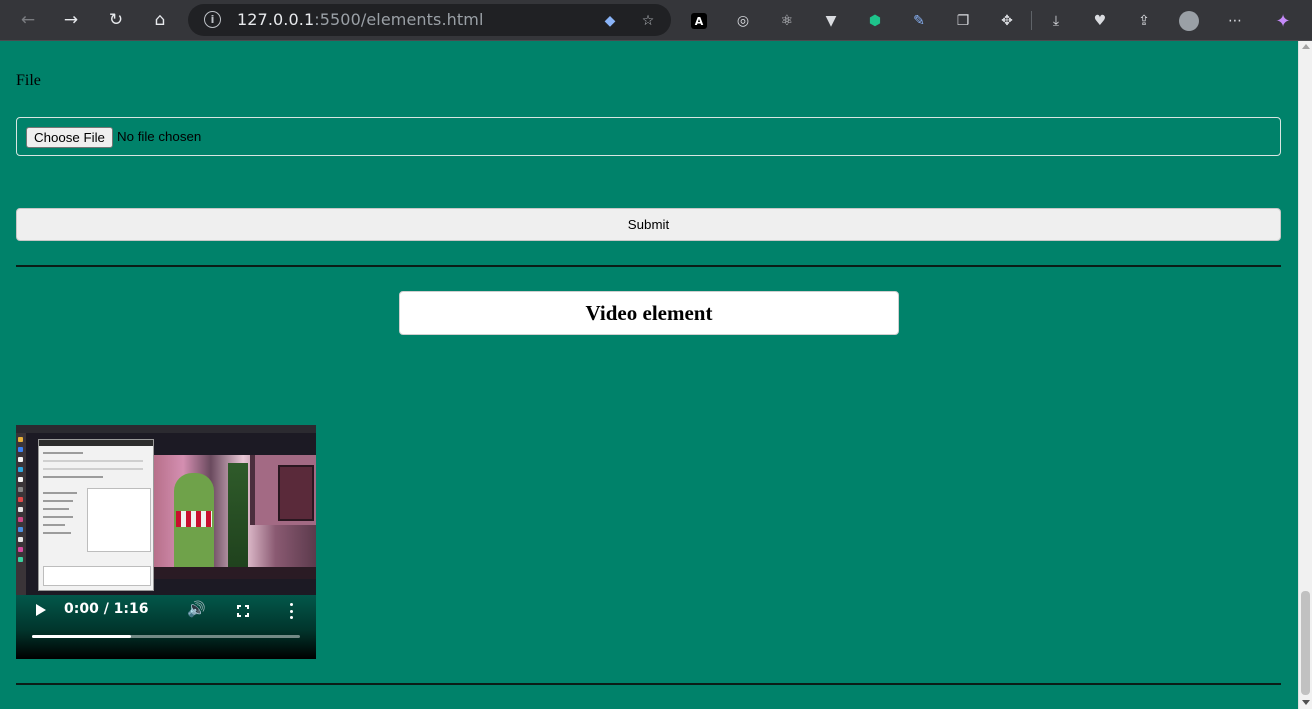 The width and height of the screenshot is (1312, 709). Describe the element at coordinates (1031, 20) in the screenshot. I see `toolbar-divider` at that location.